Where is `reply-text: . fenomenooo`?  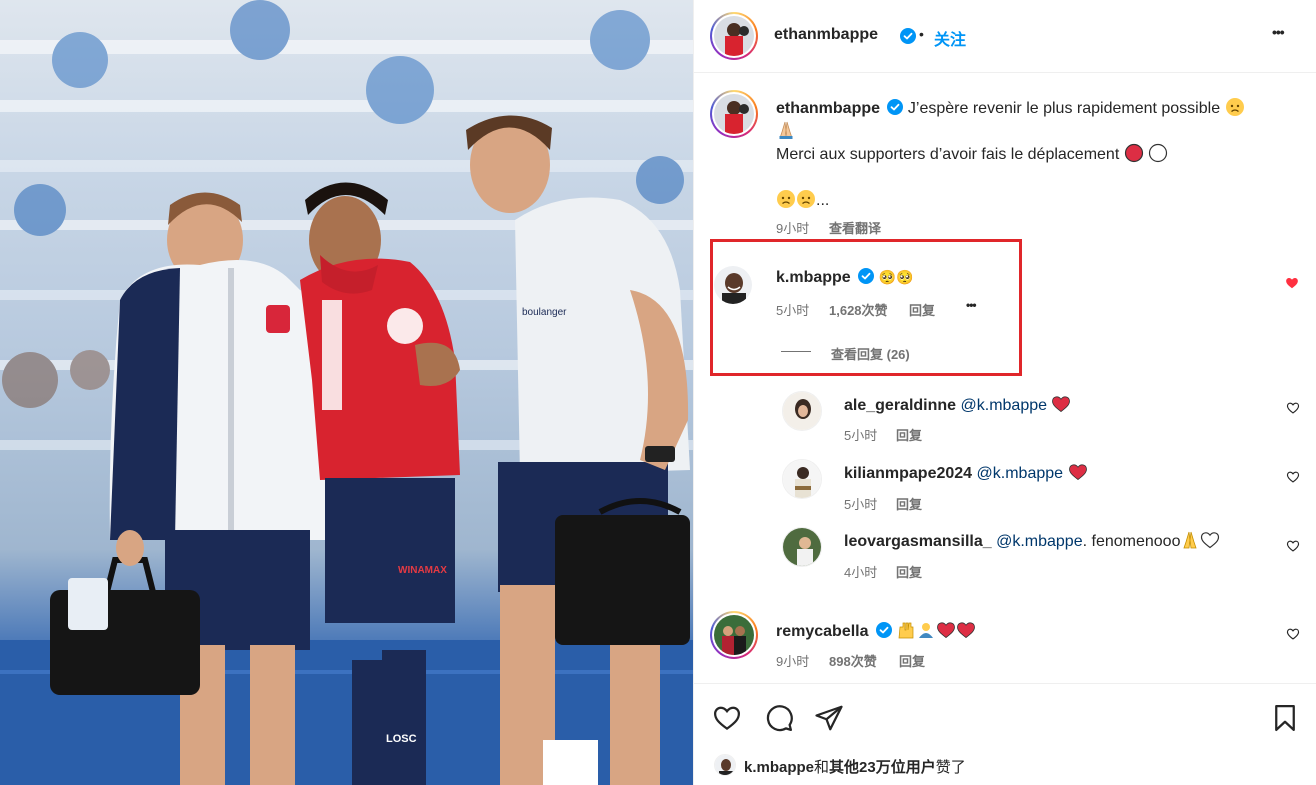 reply-text: . fenomenooo is located at coordinates (1131, 541).